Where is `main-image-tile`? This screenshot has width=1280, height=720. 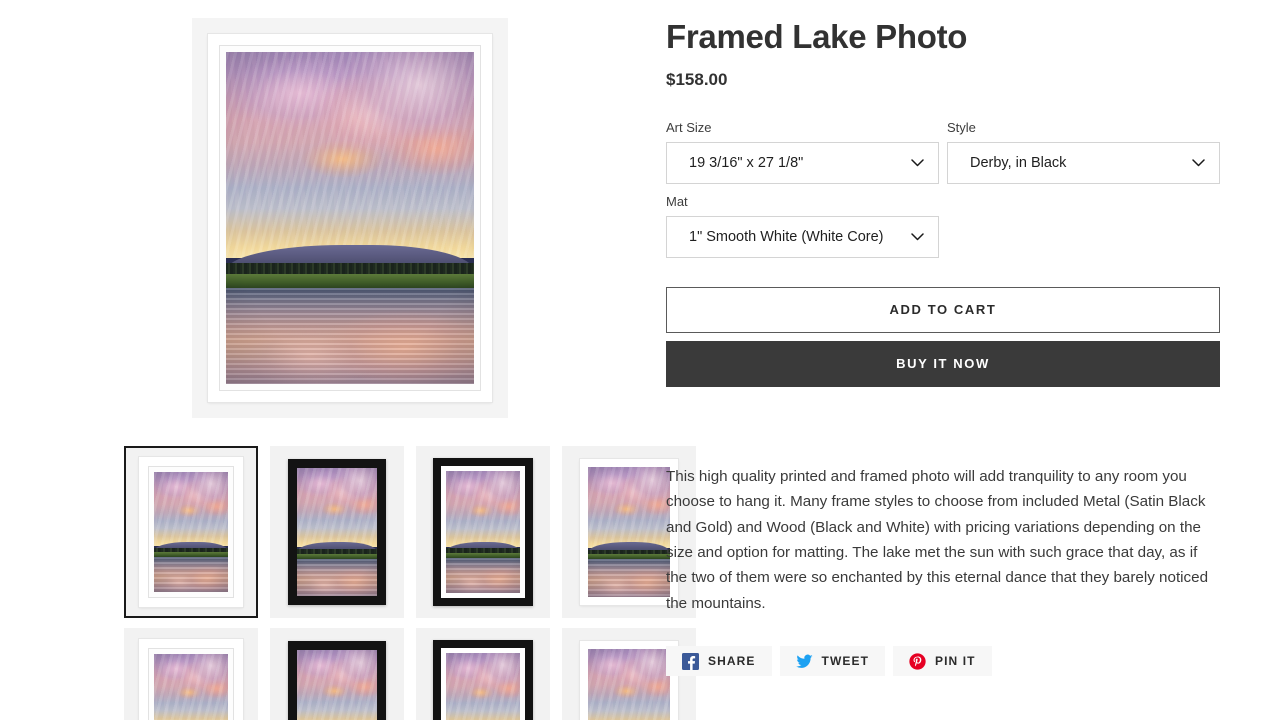 main-image-tile is located at coordinates (350, 218).